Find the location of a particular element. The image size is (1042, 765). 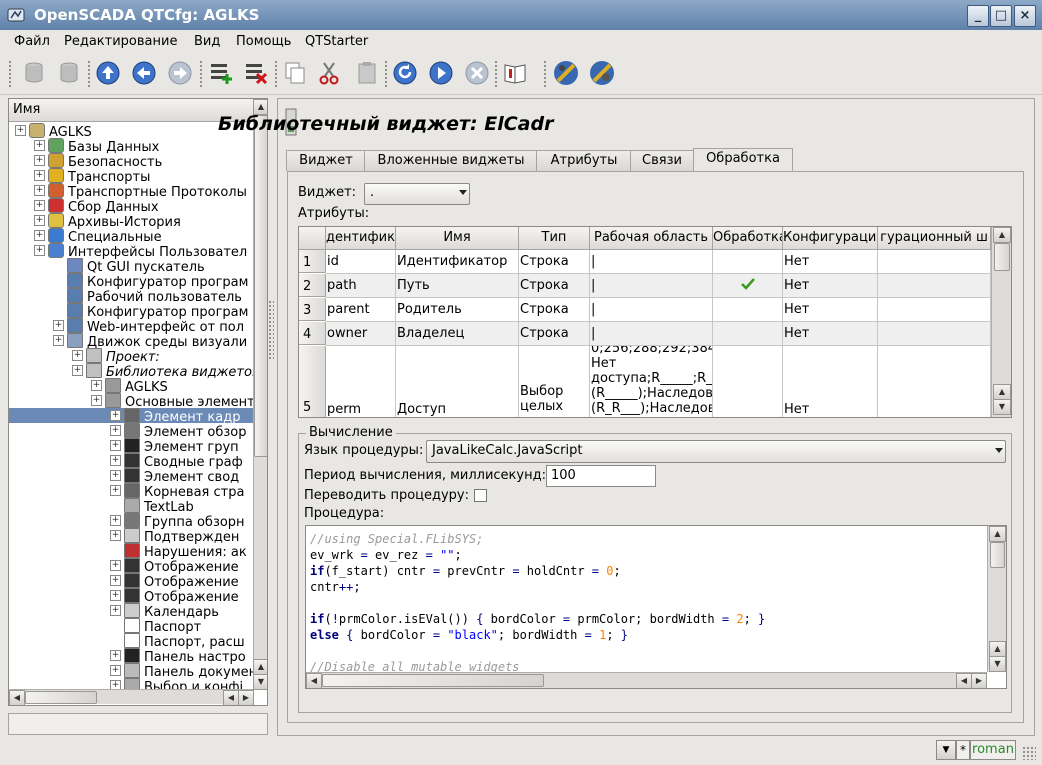

table-cell: owner is located at coordinates (361, 334).